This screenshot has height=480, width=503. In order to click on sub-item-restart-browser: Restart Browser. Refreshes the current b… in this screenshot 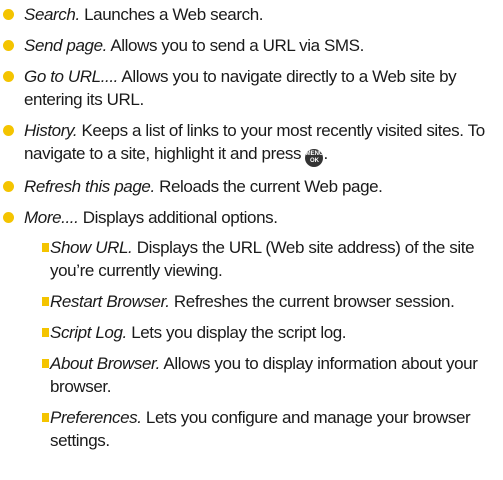, I will do `click(248, 301)`.